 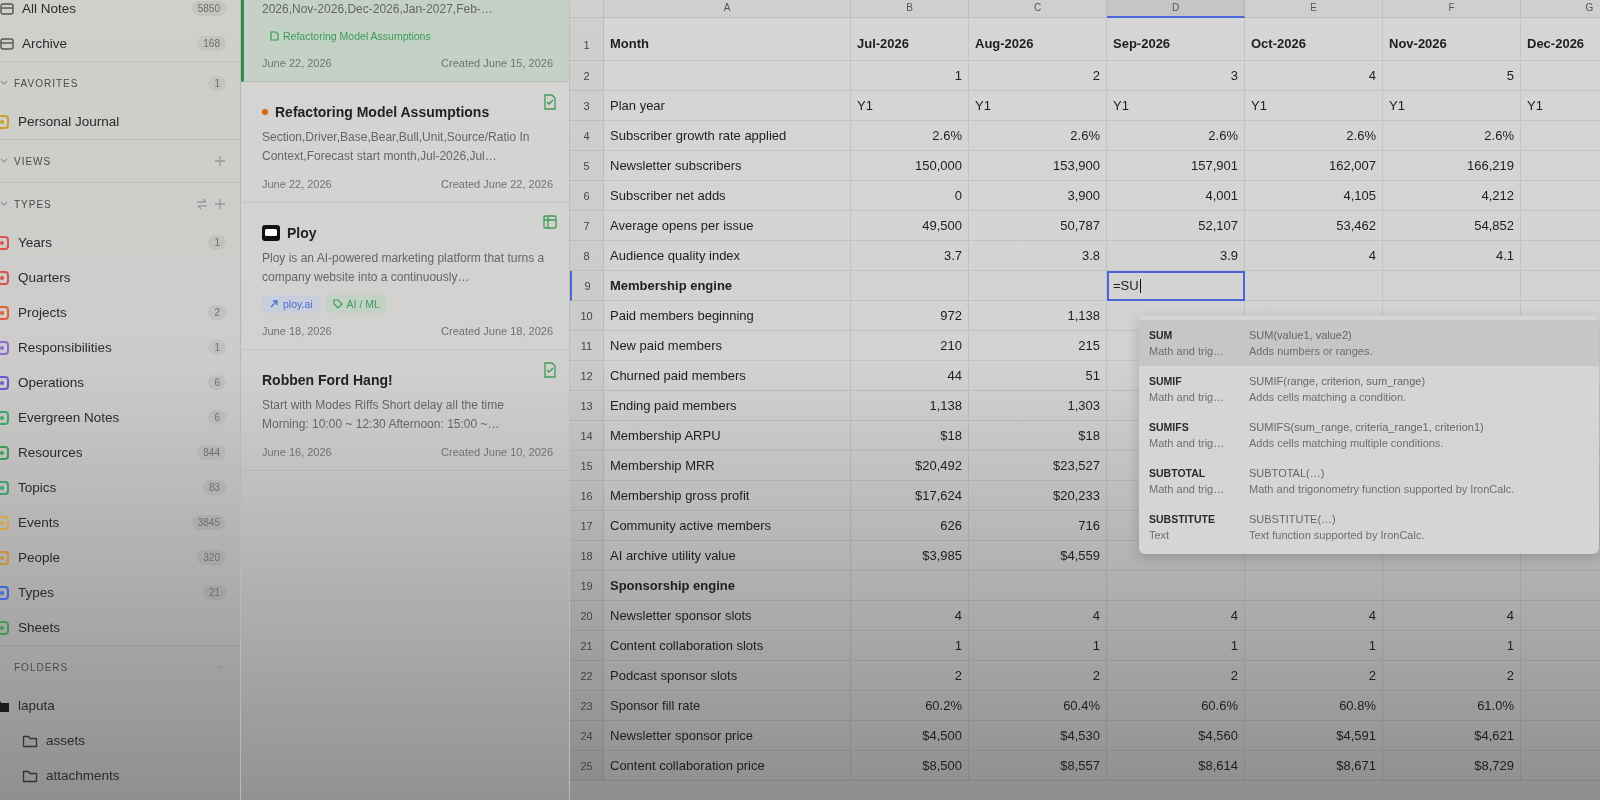 I want to click on sidebar-item: Years, so click(x=109, y=242).